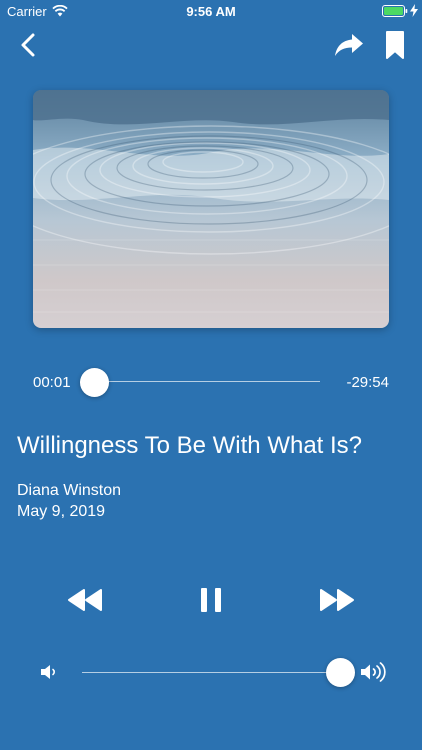 Image resolution: width=422 pixels, height=750 pixels. What do you see at coordinates (52, 382) in the screenshot?
I see `elapsed-time: 00:01` at bounding box center [52, 382].